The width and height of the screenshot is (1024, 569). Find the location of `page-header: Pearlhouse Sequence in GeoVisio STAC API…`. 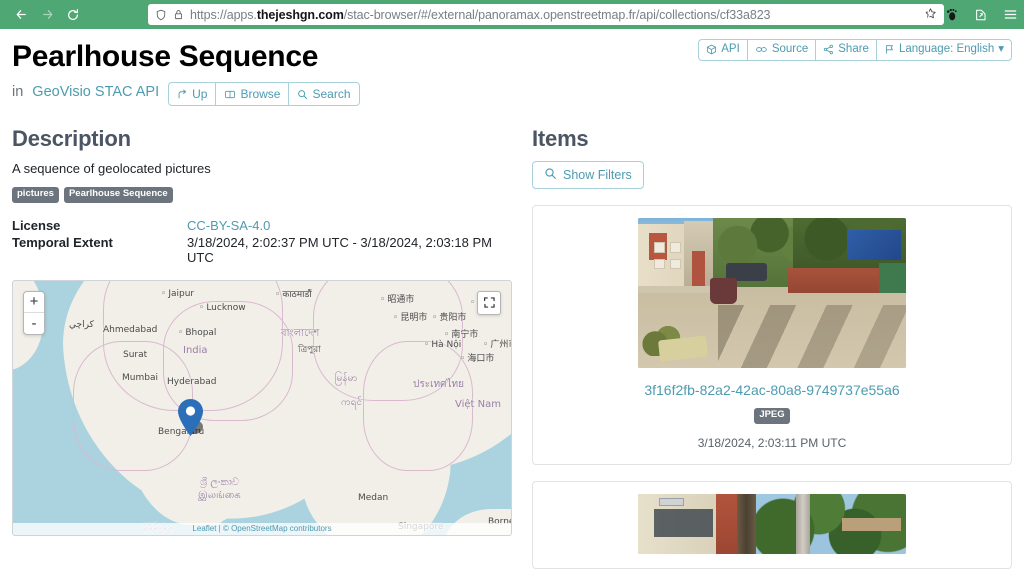

page-header: Pearlhouse Sequence in GeoVisio STAC API… is located at coordinates (512, 73).